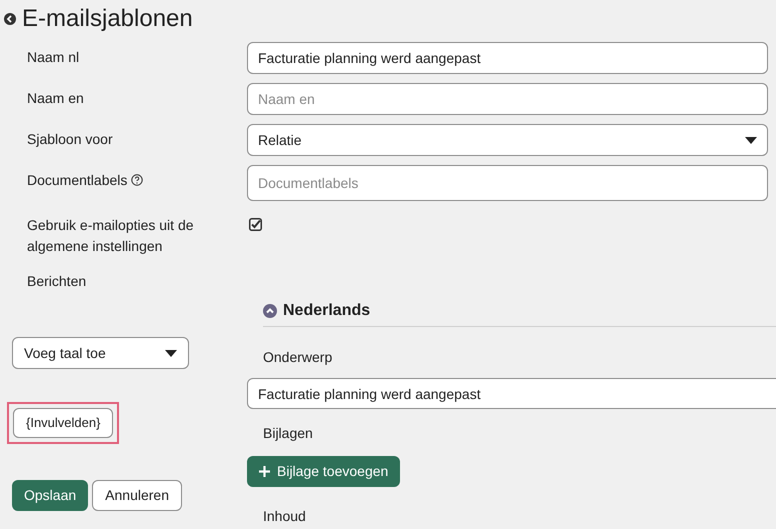 This screenshot has width=776, height=529. Describe the element at coordinates (107, 19) in the screenshot. I see `page-title: E-mailsjablonen` at that location.